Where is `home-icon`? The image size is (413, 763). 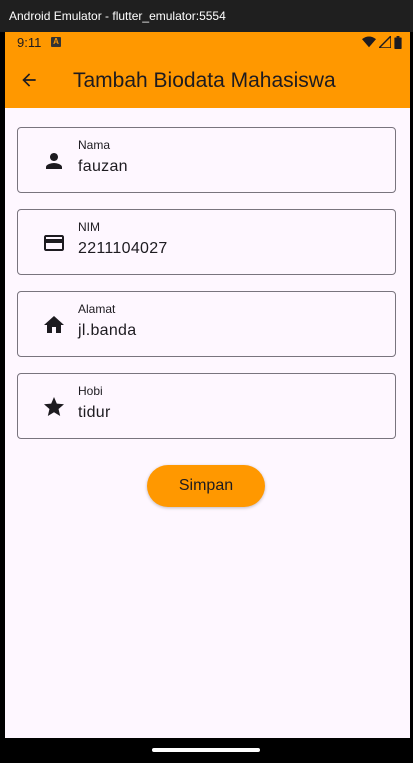
home-icon is located at coordinates (54, 324).